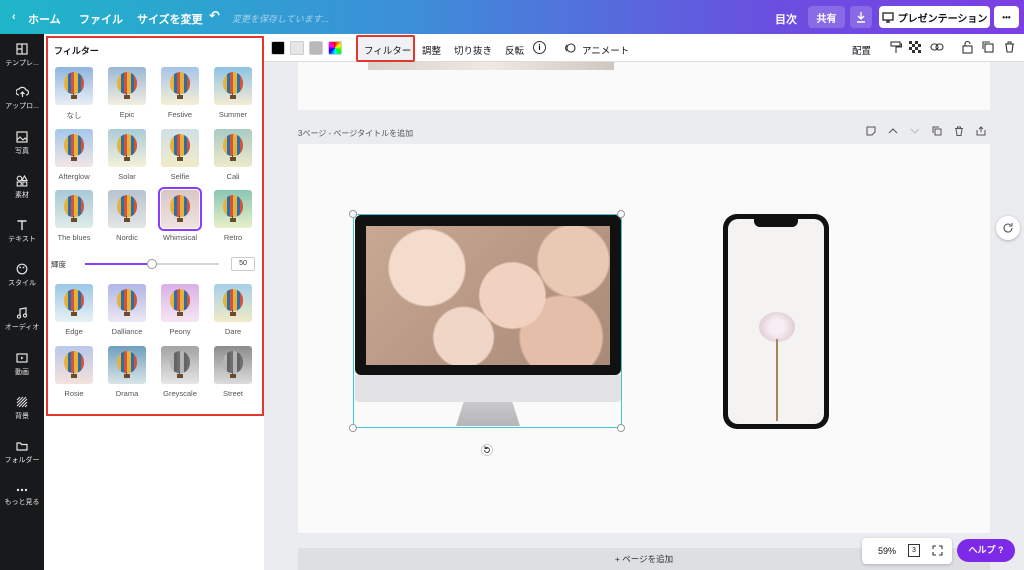 Image resolution: width=1024 pixels, height=570 pixels. Describe the element at coordinates (861, 17) in the screenshot. I see `download-icon` at that location.